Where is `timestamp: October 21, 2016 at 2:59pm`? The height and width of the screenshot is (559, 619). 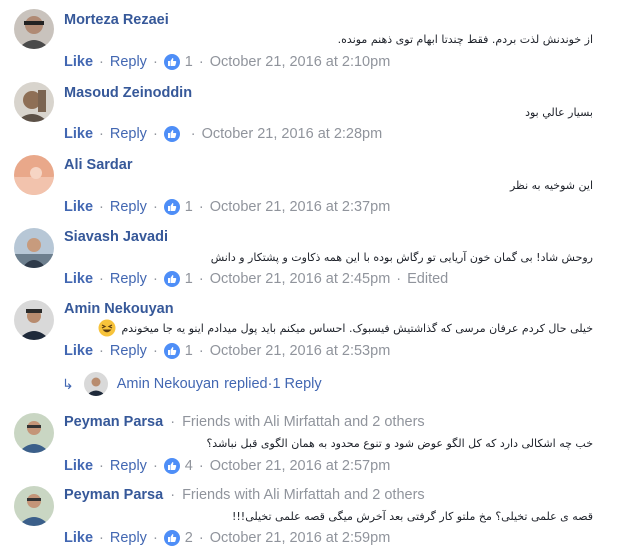
timestamp: October 21, 2016 at 2:59pm is located at coordinates (300, 538).